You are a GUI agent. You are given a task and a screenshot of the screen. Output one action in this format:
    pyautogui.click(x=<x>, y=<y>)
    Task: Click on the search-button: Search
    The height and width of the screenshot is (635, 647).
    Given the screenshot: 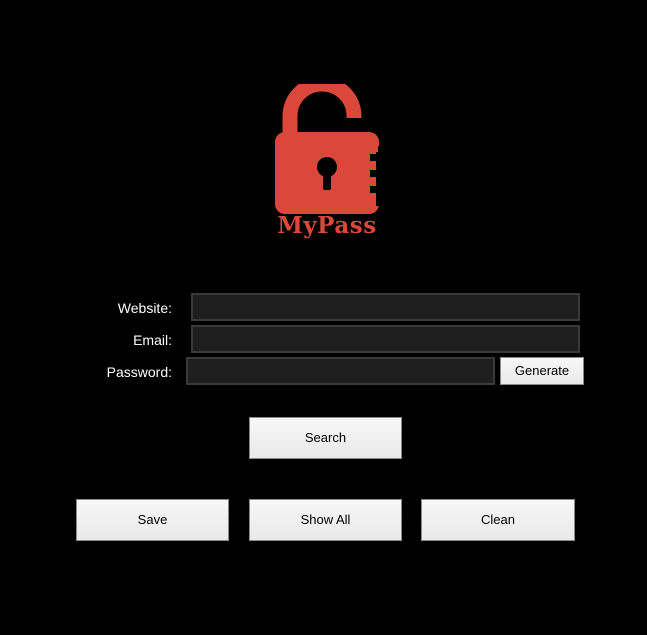 What is the action you would take?
    pyautogui.click(x=325, y=438)
    